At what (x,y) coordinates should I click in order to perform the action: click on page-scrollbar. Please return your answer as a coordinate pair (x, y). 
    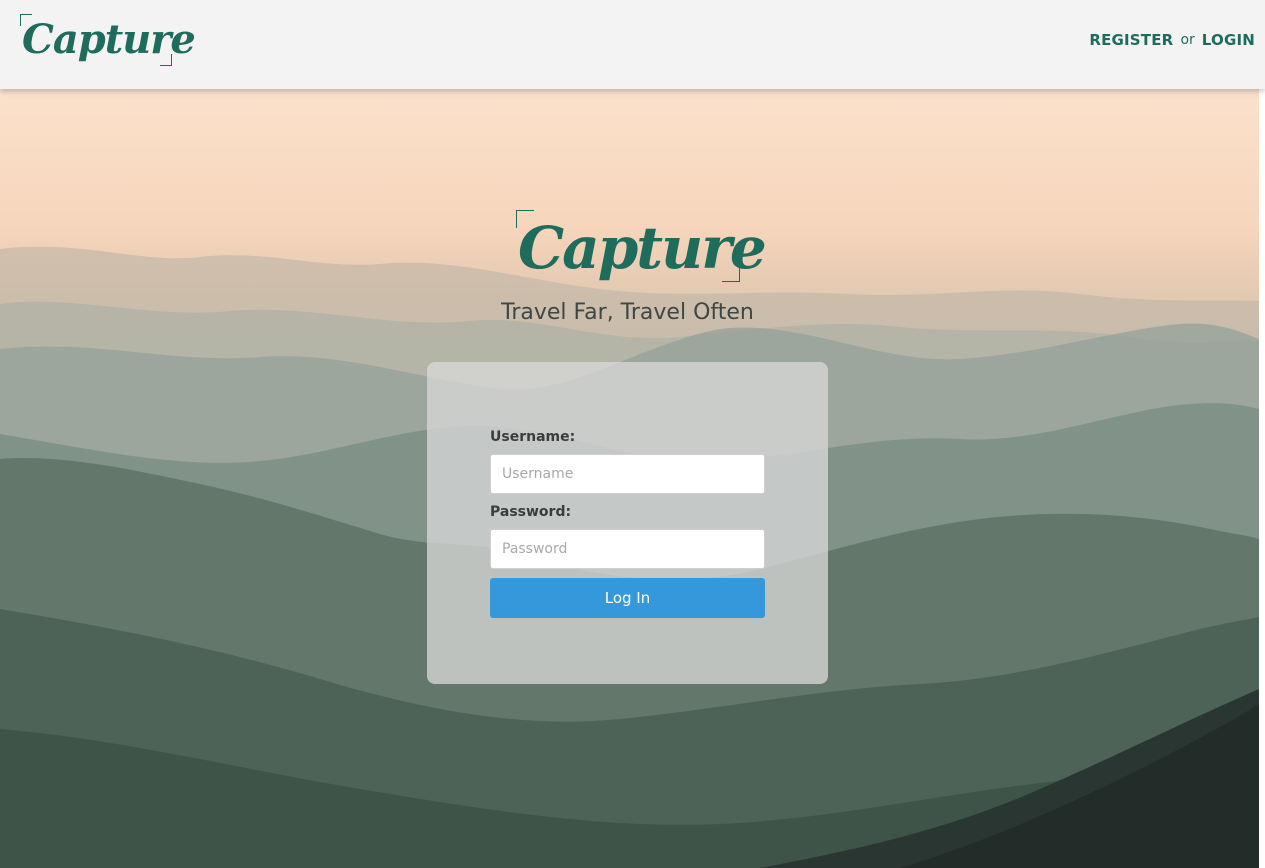
    Looking at the image, I should click on (1262, 478).